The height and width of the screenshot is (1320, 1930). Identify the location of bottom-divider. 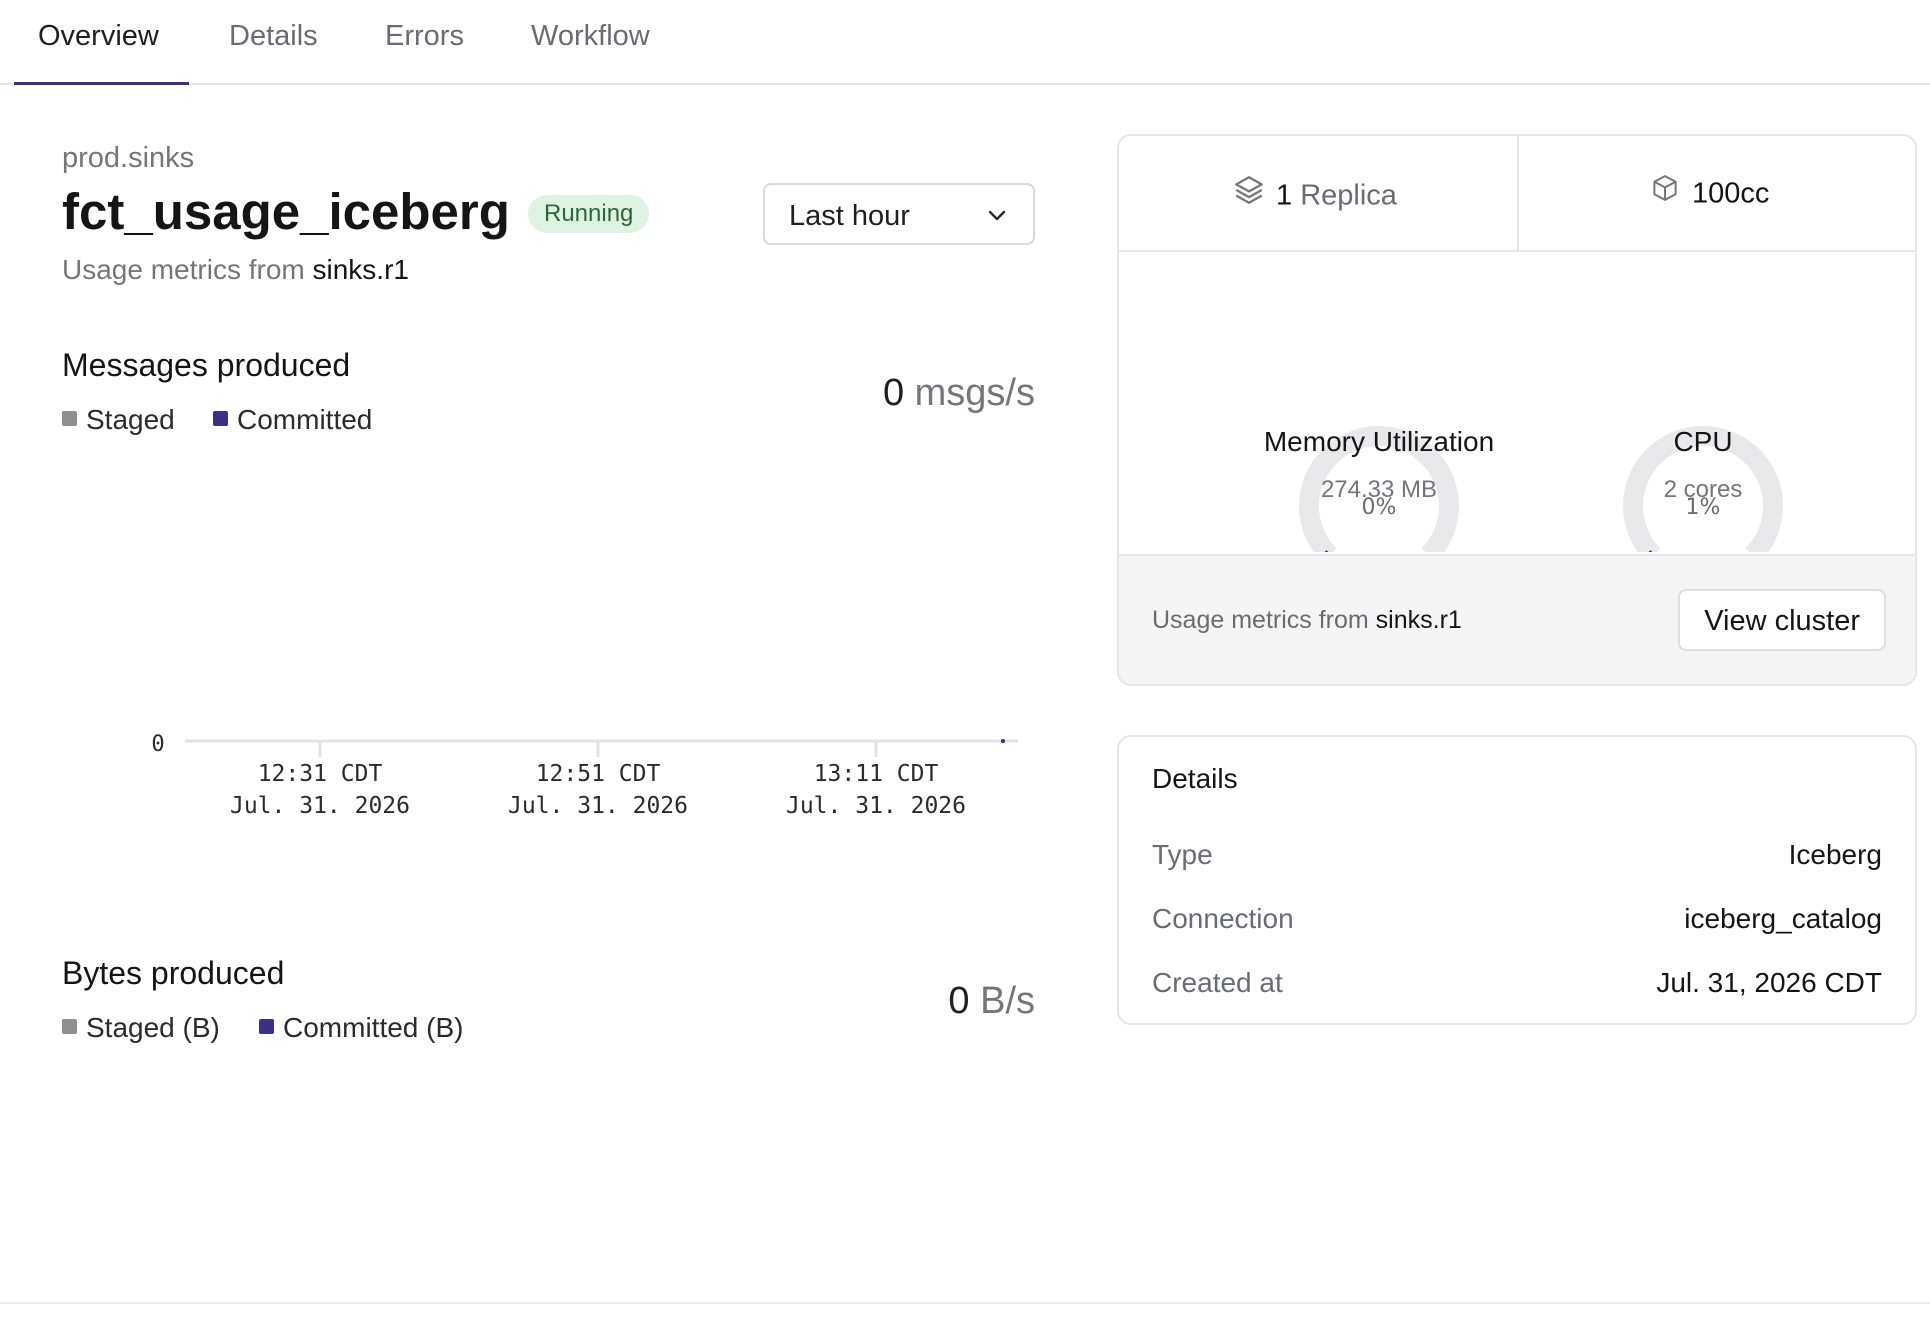
(965, 1303).